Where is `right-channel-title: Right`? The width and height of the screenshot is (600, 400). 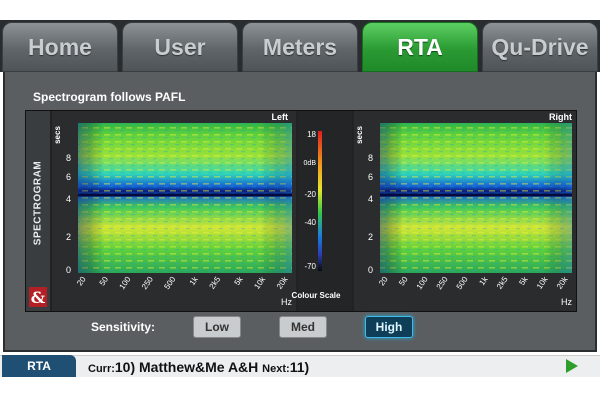 right-channel-title: Right is located at coordinates (560, 117).